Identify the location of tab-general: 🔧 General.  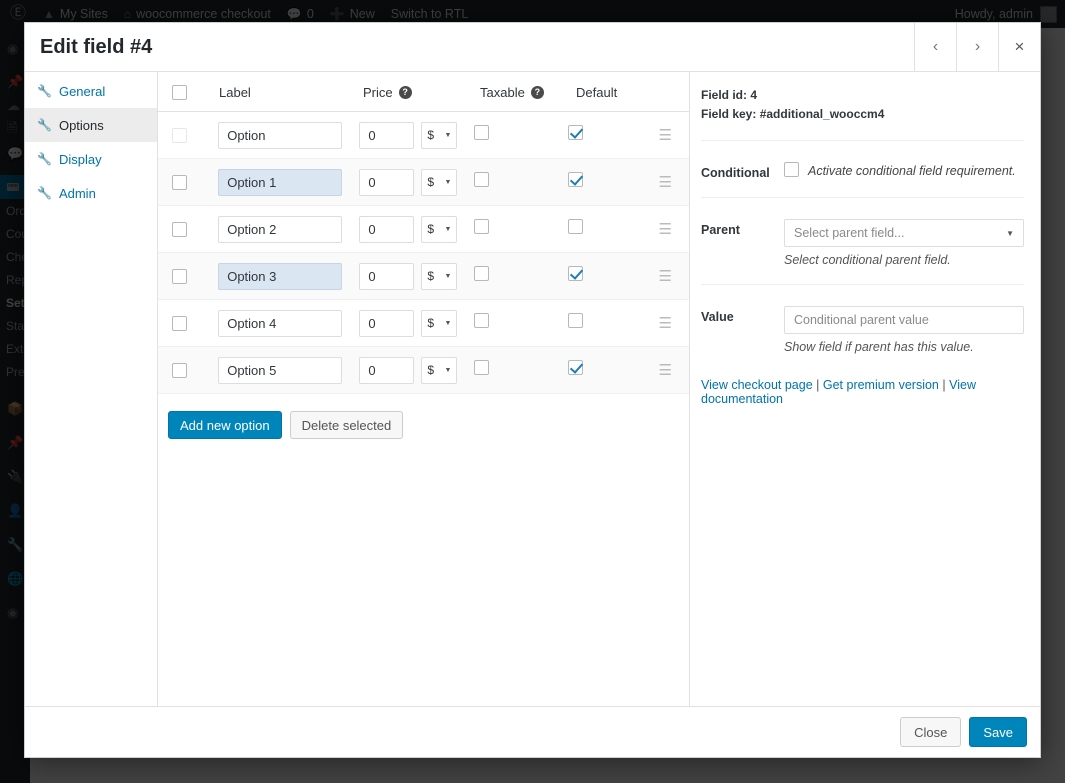
(91, 91).